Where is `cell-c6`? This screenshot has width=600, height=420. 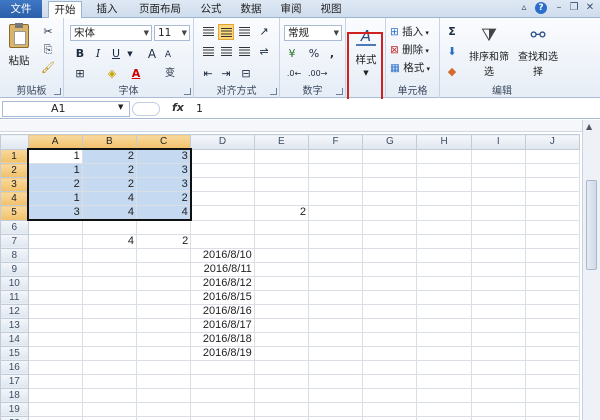 cell-c6 is located at coordinates (163, 227).